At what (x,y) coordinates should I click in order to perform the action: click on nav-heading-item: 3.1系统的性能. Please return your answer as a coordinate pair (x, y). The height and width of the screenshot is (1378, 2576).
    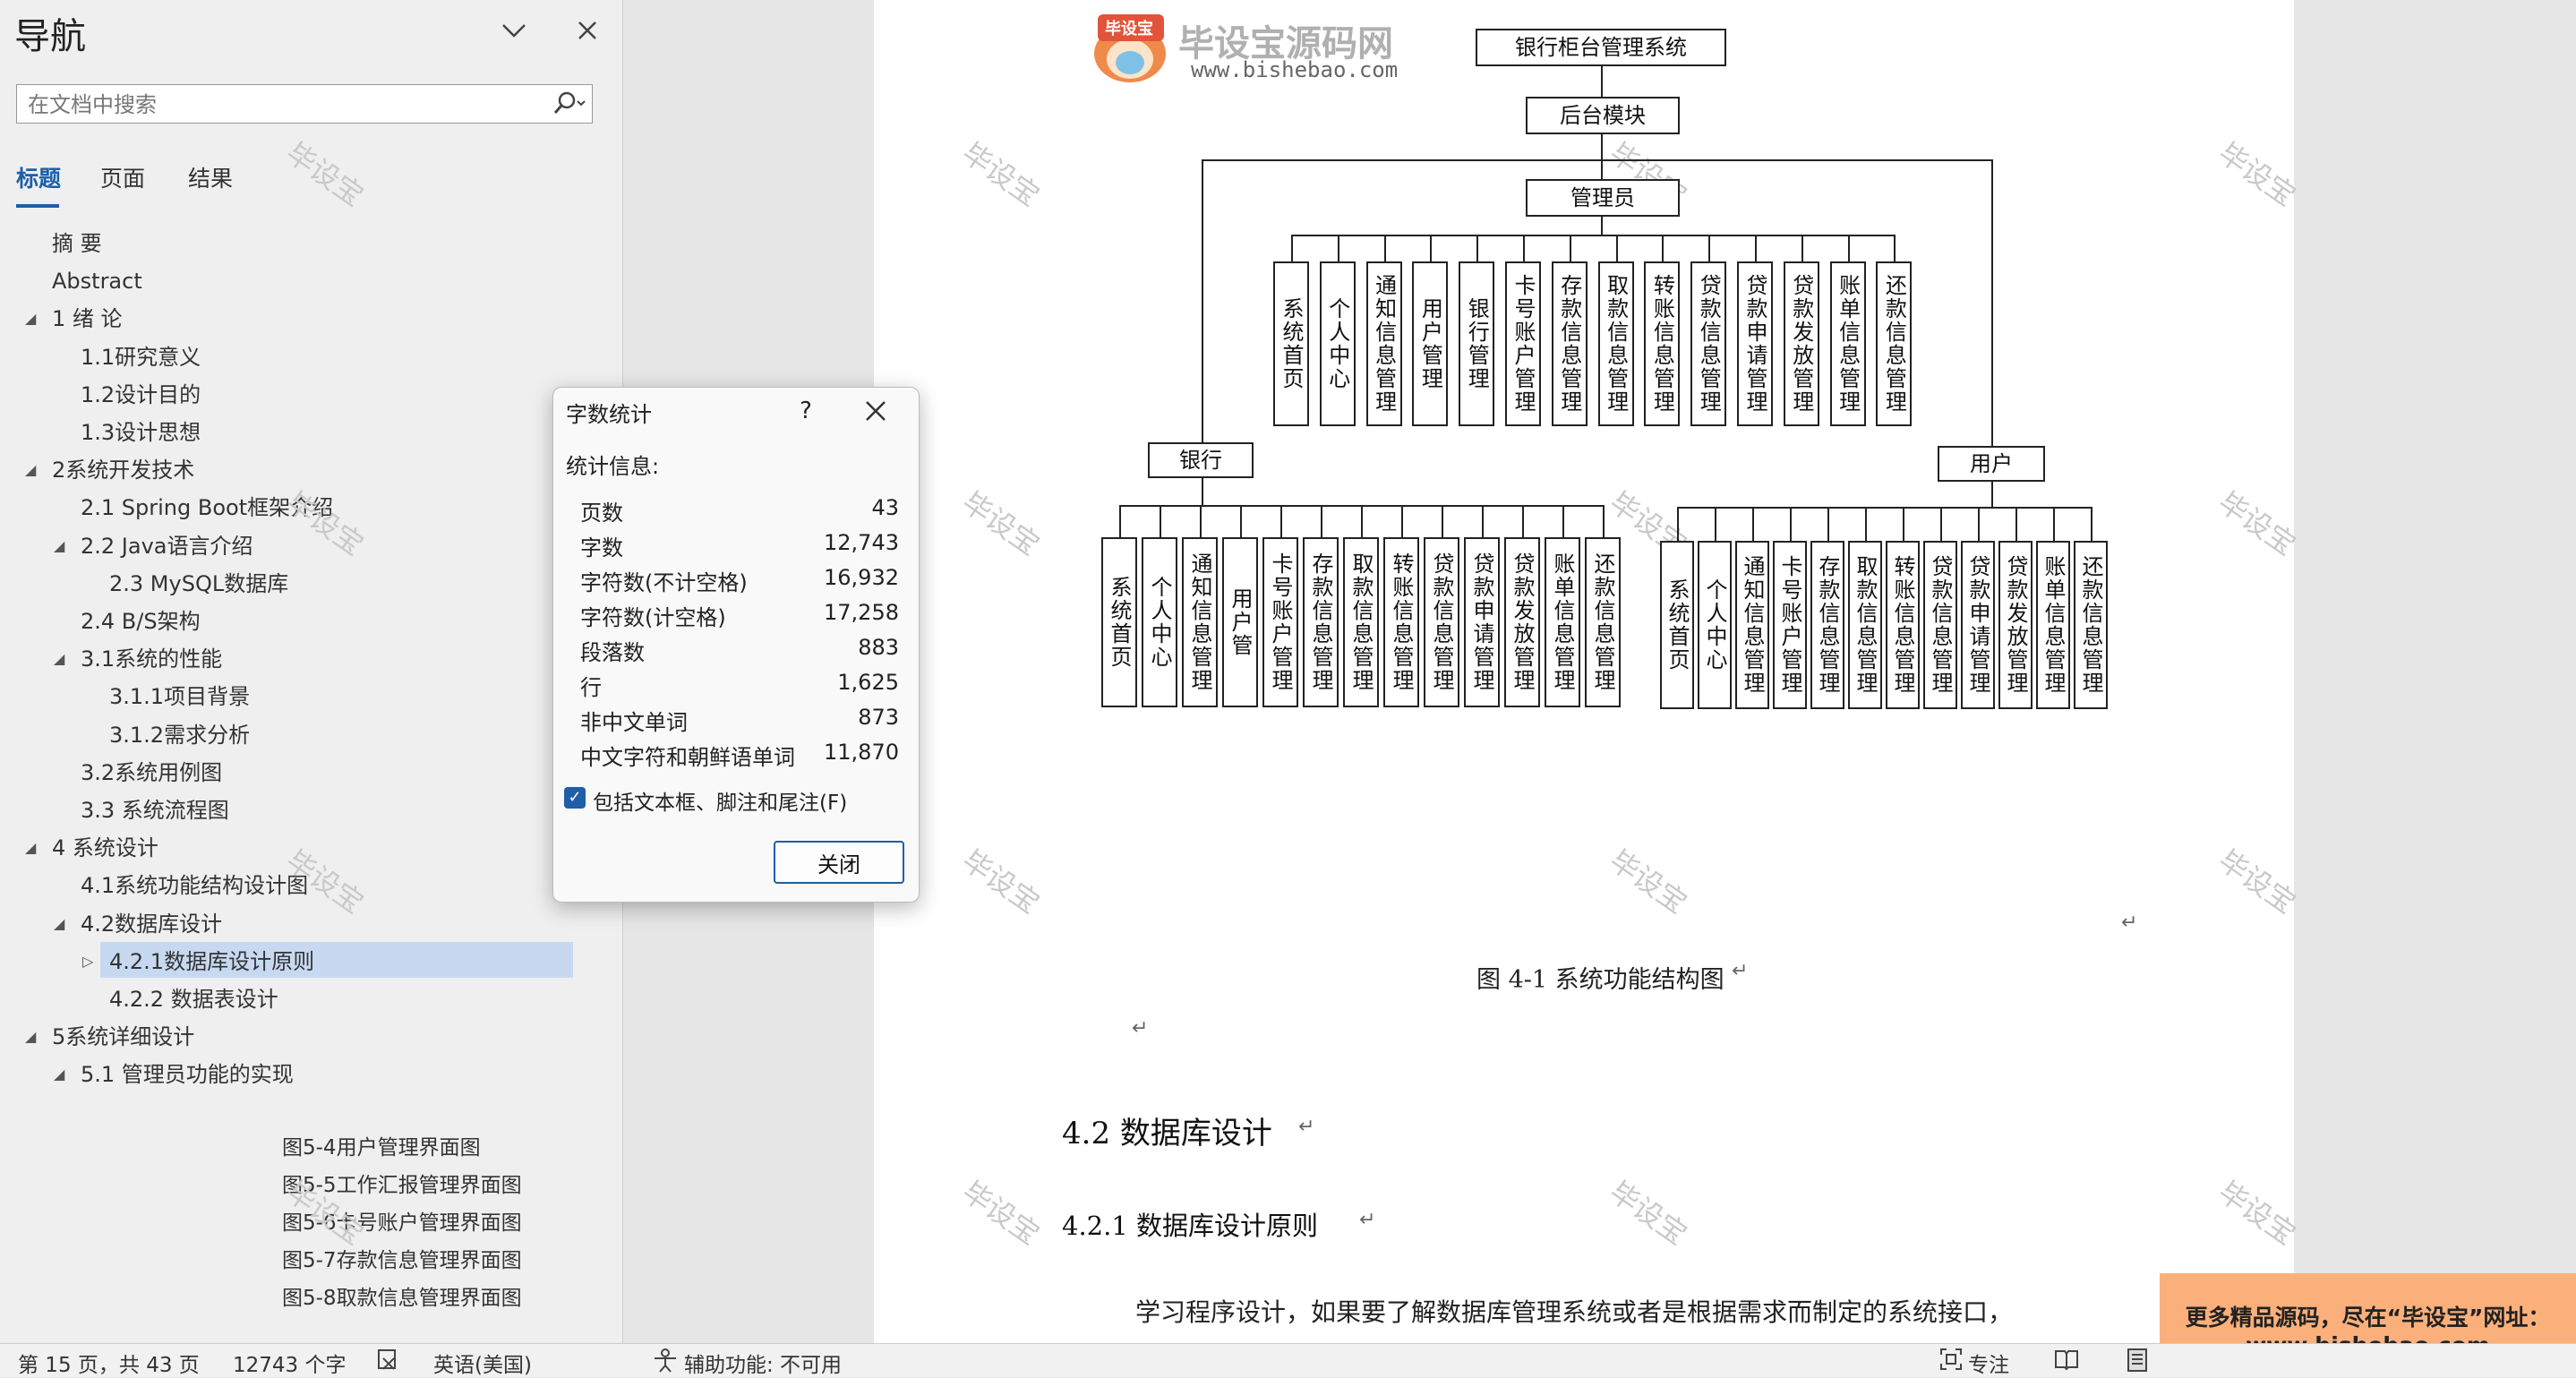
    Looking at the image, I should click on (151, 659).